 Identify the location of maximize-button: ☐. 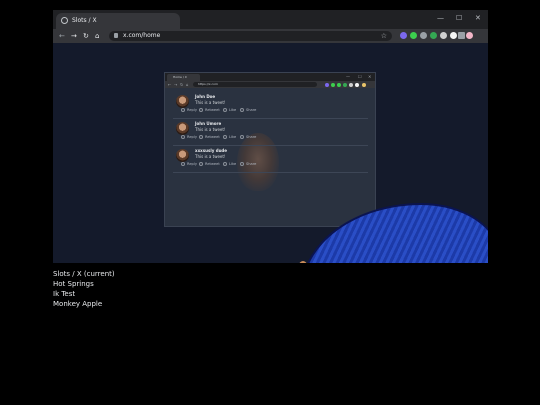
(459, 18).